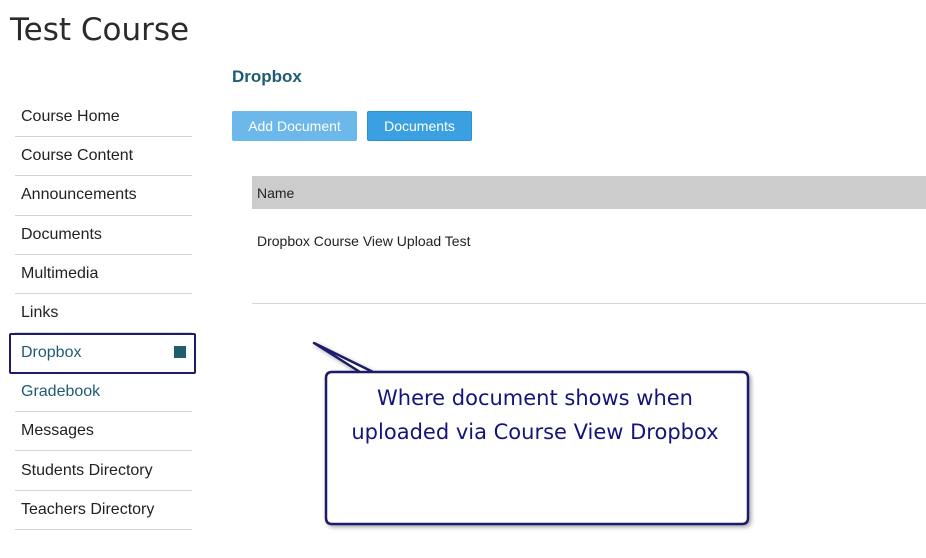 The height and width of the screenshot is (558, 926). What do you see at coordinates (589, 256) in the screenshot?
I see `table-row: Dropbox Course View Upload Test` at bounding box center [589, 256].